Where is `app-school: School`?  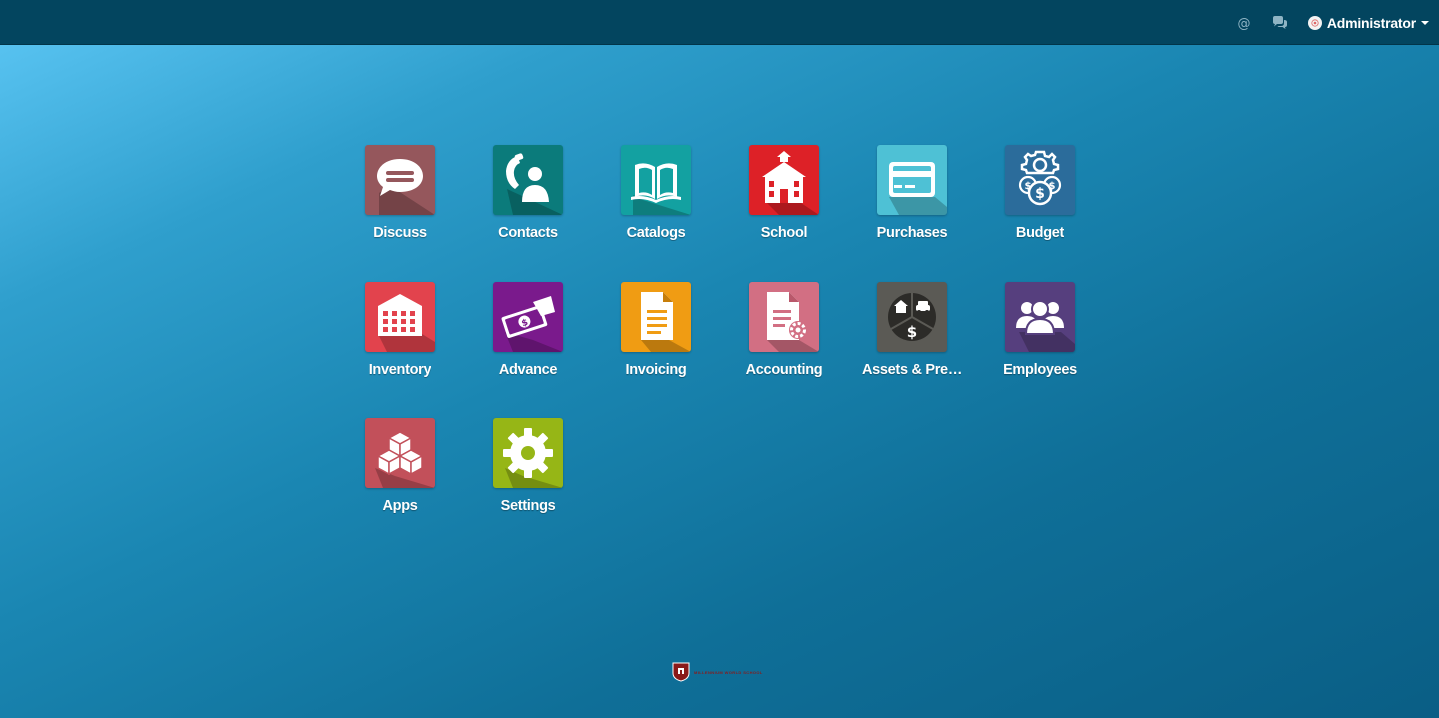 app-school: School is located at coordinates (784, 200).